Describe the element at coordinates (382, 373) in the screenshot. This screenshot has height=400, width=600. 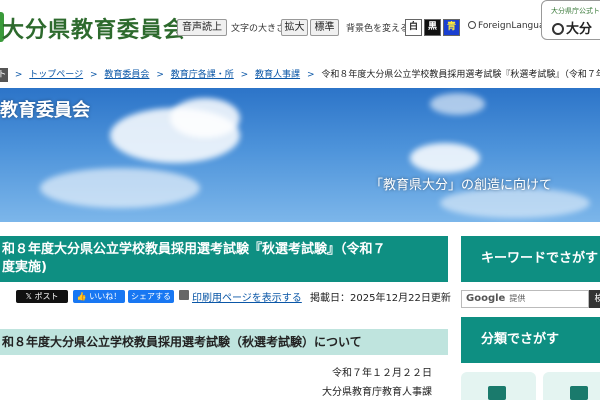
I see `notice-date: 令和７年１２月２２日` at that location.